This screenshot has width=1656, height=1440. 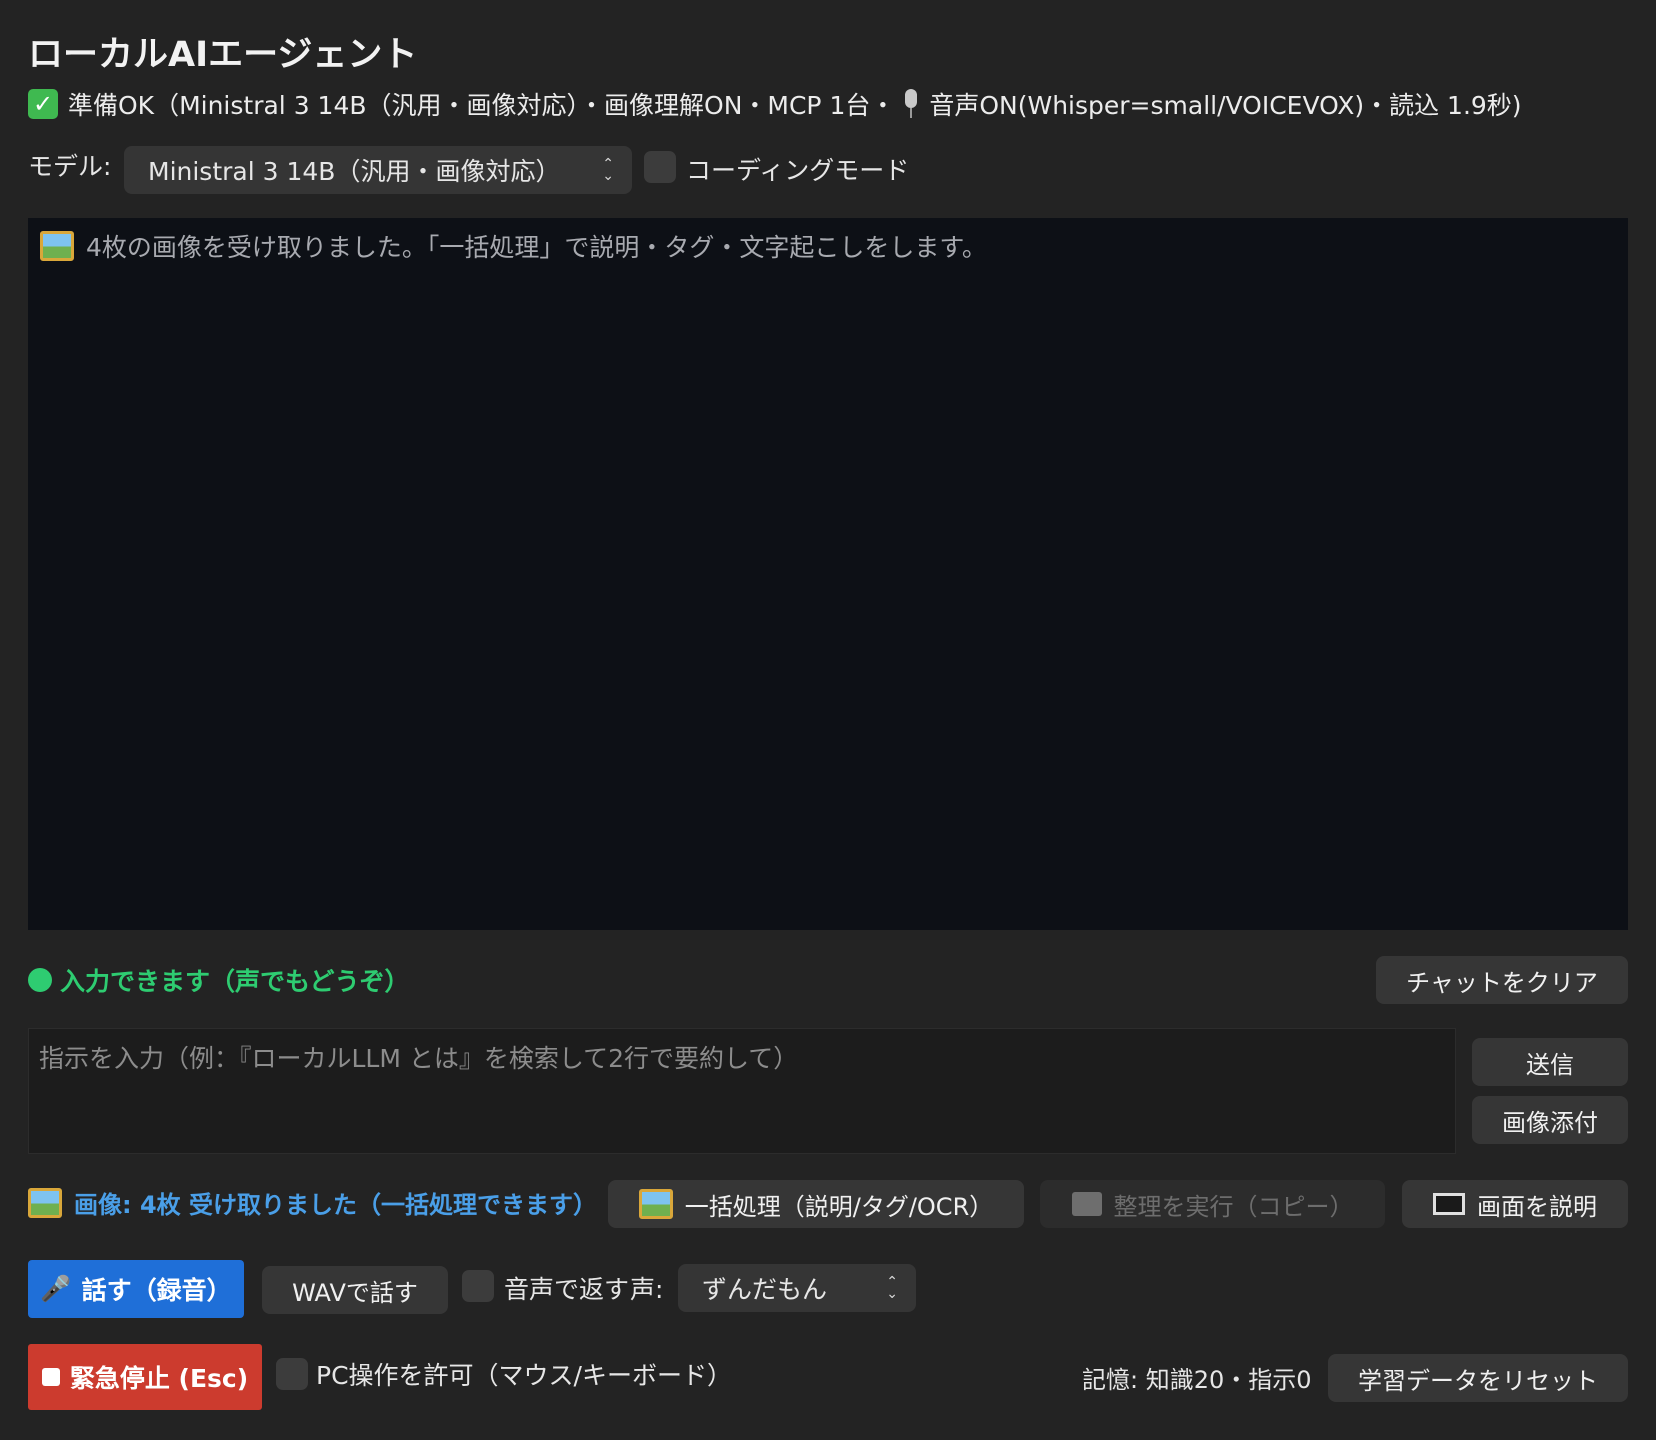 What do you see at coordinates (798, 170) in the screenshot?
I see `coding-mode-label: コーディングモード` at bounding box center [798, 170].